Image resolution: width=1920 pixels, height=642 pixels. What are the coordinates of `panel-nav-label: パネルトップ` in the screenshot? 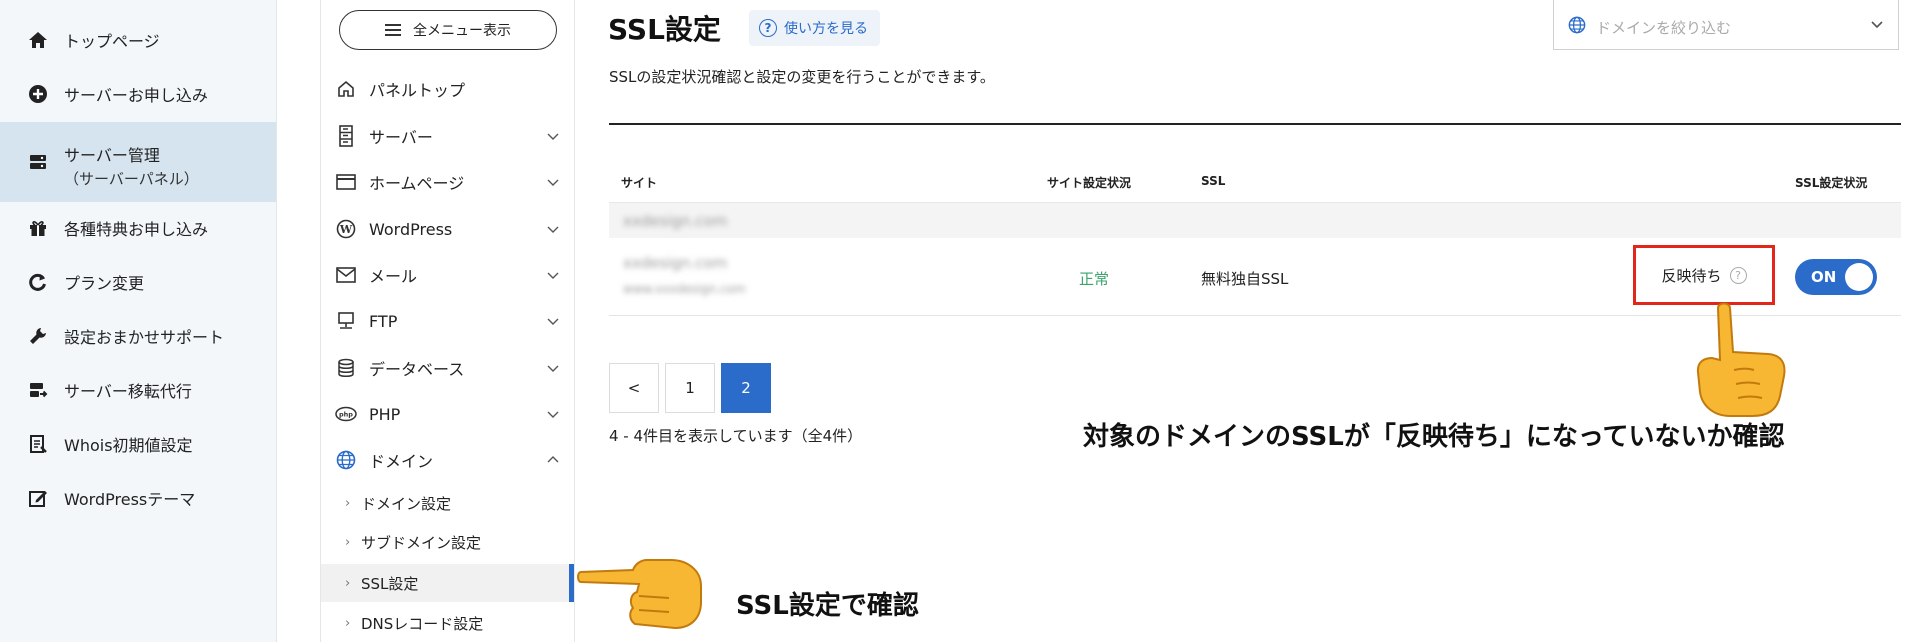 It's located at (417, 90).